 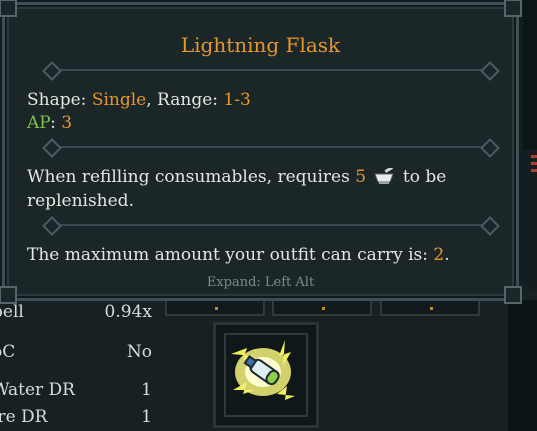 I want to click on stat-label: oC, so click(x=8, y=352).